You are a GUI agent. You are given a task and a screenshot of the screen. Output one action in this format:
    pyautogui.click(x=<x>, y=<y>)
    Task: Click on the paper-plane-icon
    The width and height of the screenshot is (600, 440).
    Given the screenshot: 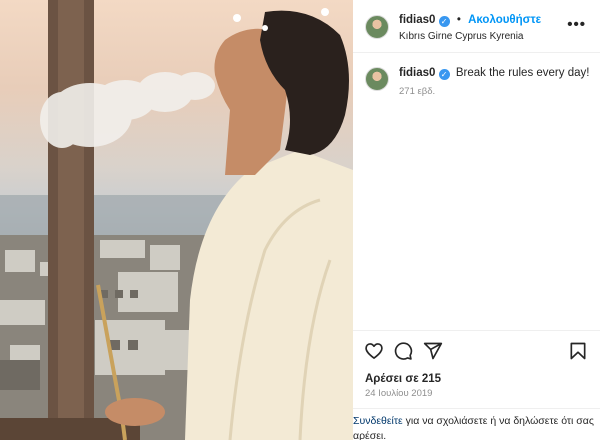 What is the action you would take?
    pyautogui.click(x=433, y=351)
    